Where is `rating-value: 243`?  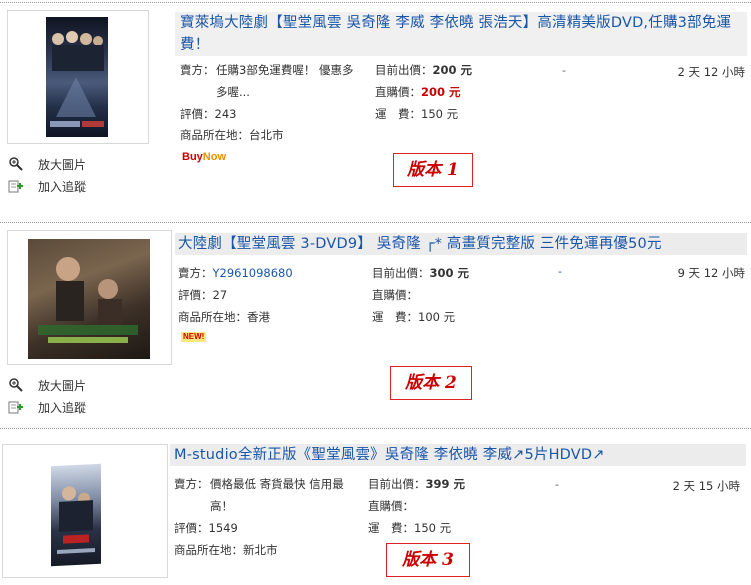 rating-value: 243 is located at coordinates (226, 114).